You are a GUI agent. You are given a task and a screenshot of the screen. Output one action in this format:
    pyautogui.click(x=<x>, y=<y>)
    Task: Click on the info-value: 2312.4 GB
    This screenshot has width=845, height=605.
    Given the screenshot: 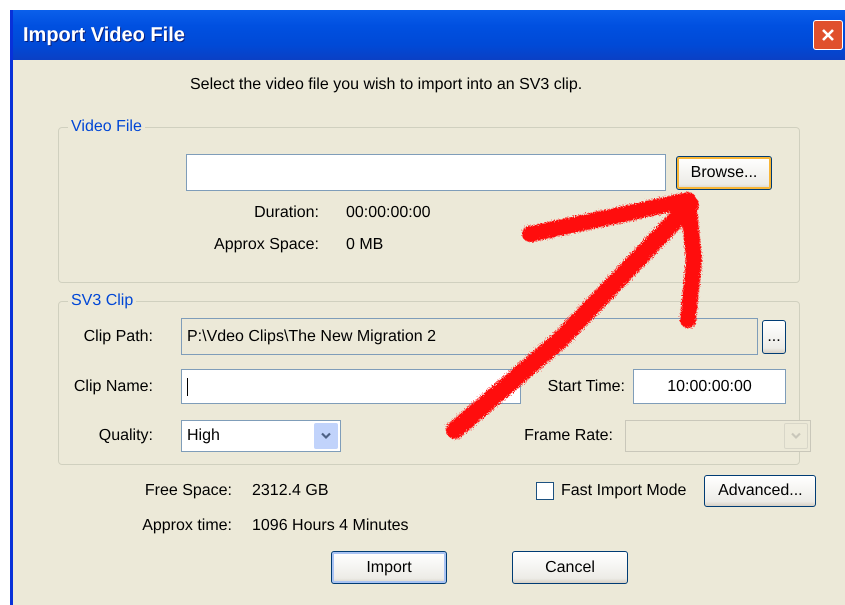 What is the action you would take?
    pyautogui.click(x=291, y=491)
    